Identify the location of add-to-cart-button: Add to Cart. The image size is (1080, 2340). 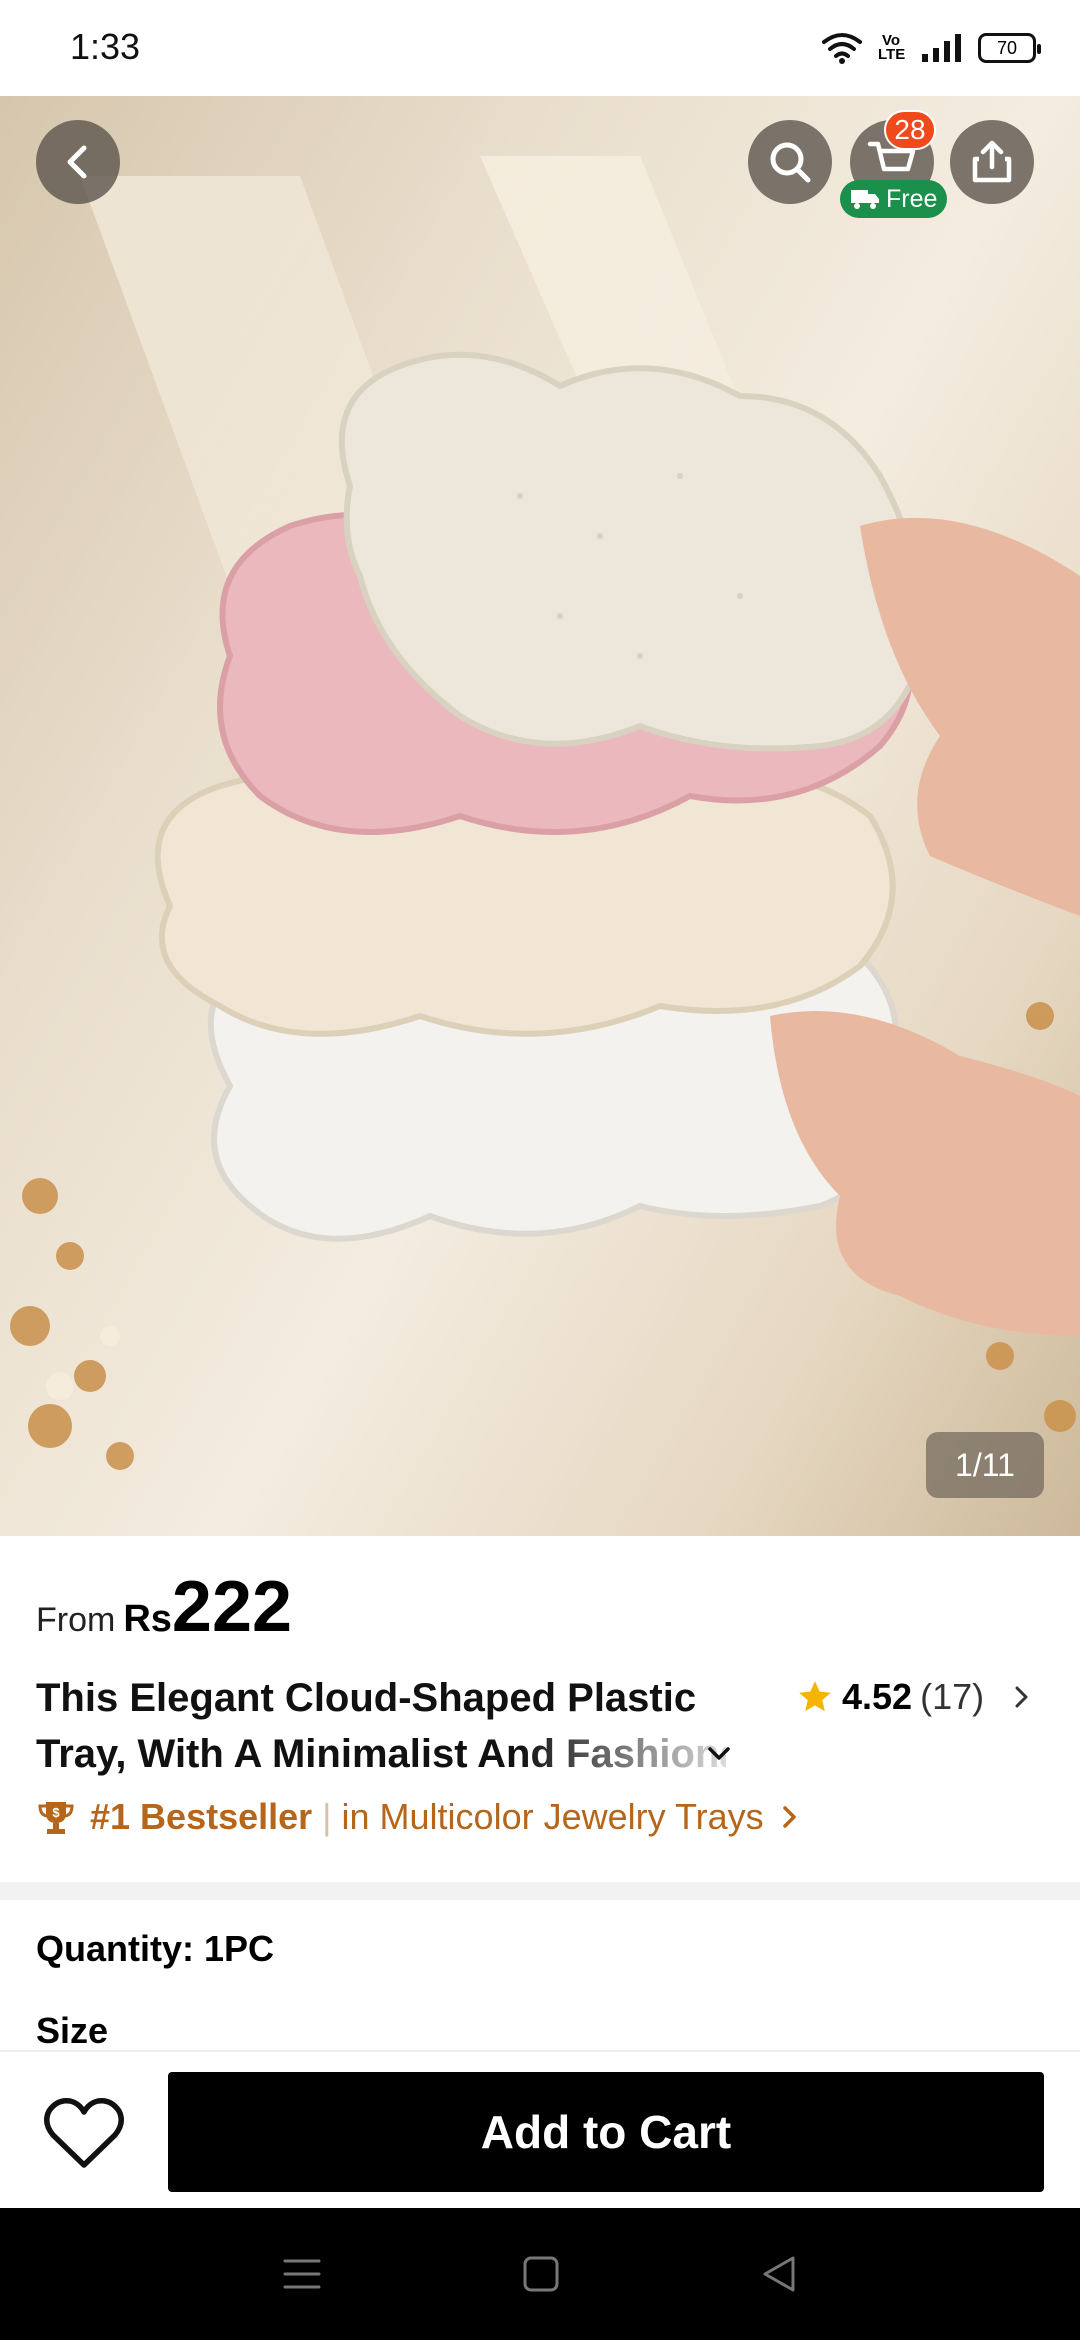
(606, 2132).